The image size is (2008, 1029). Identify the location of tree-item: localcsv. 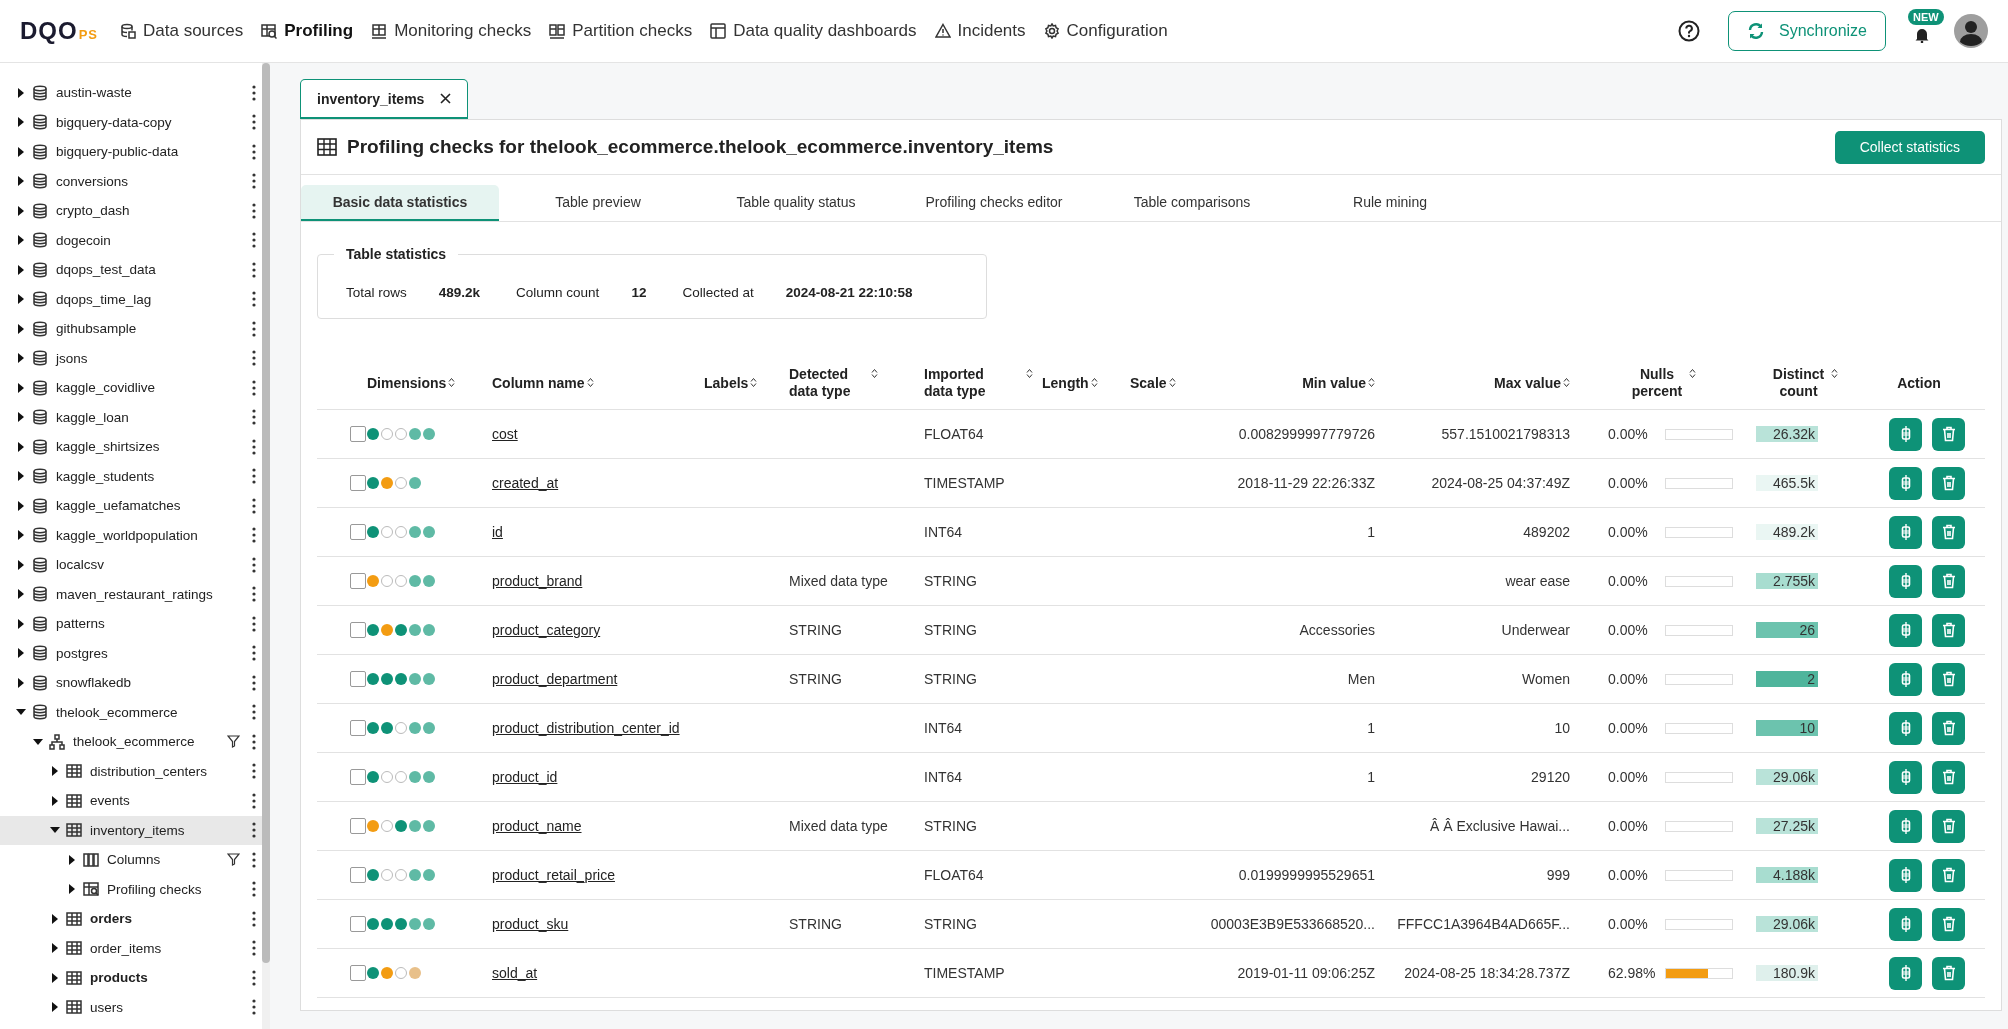
(131, 565).